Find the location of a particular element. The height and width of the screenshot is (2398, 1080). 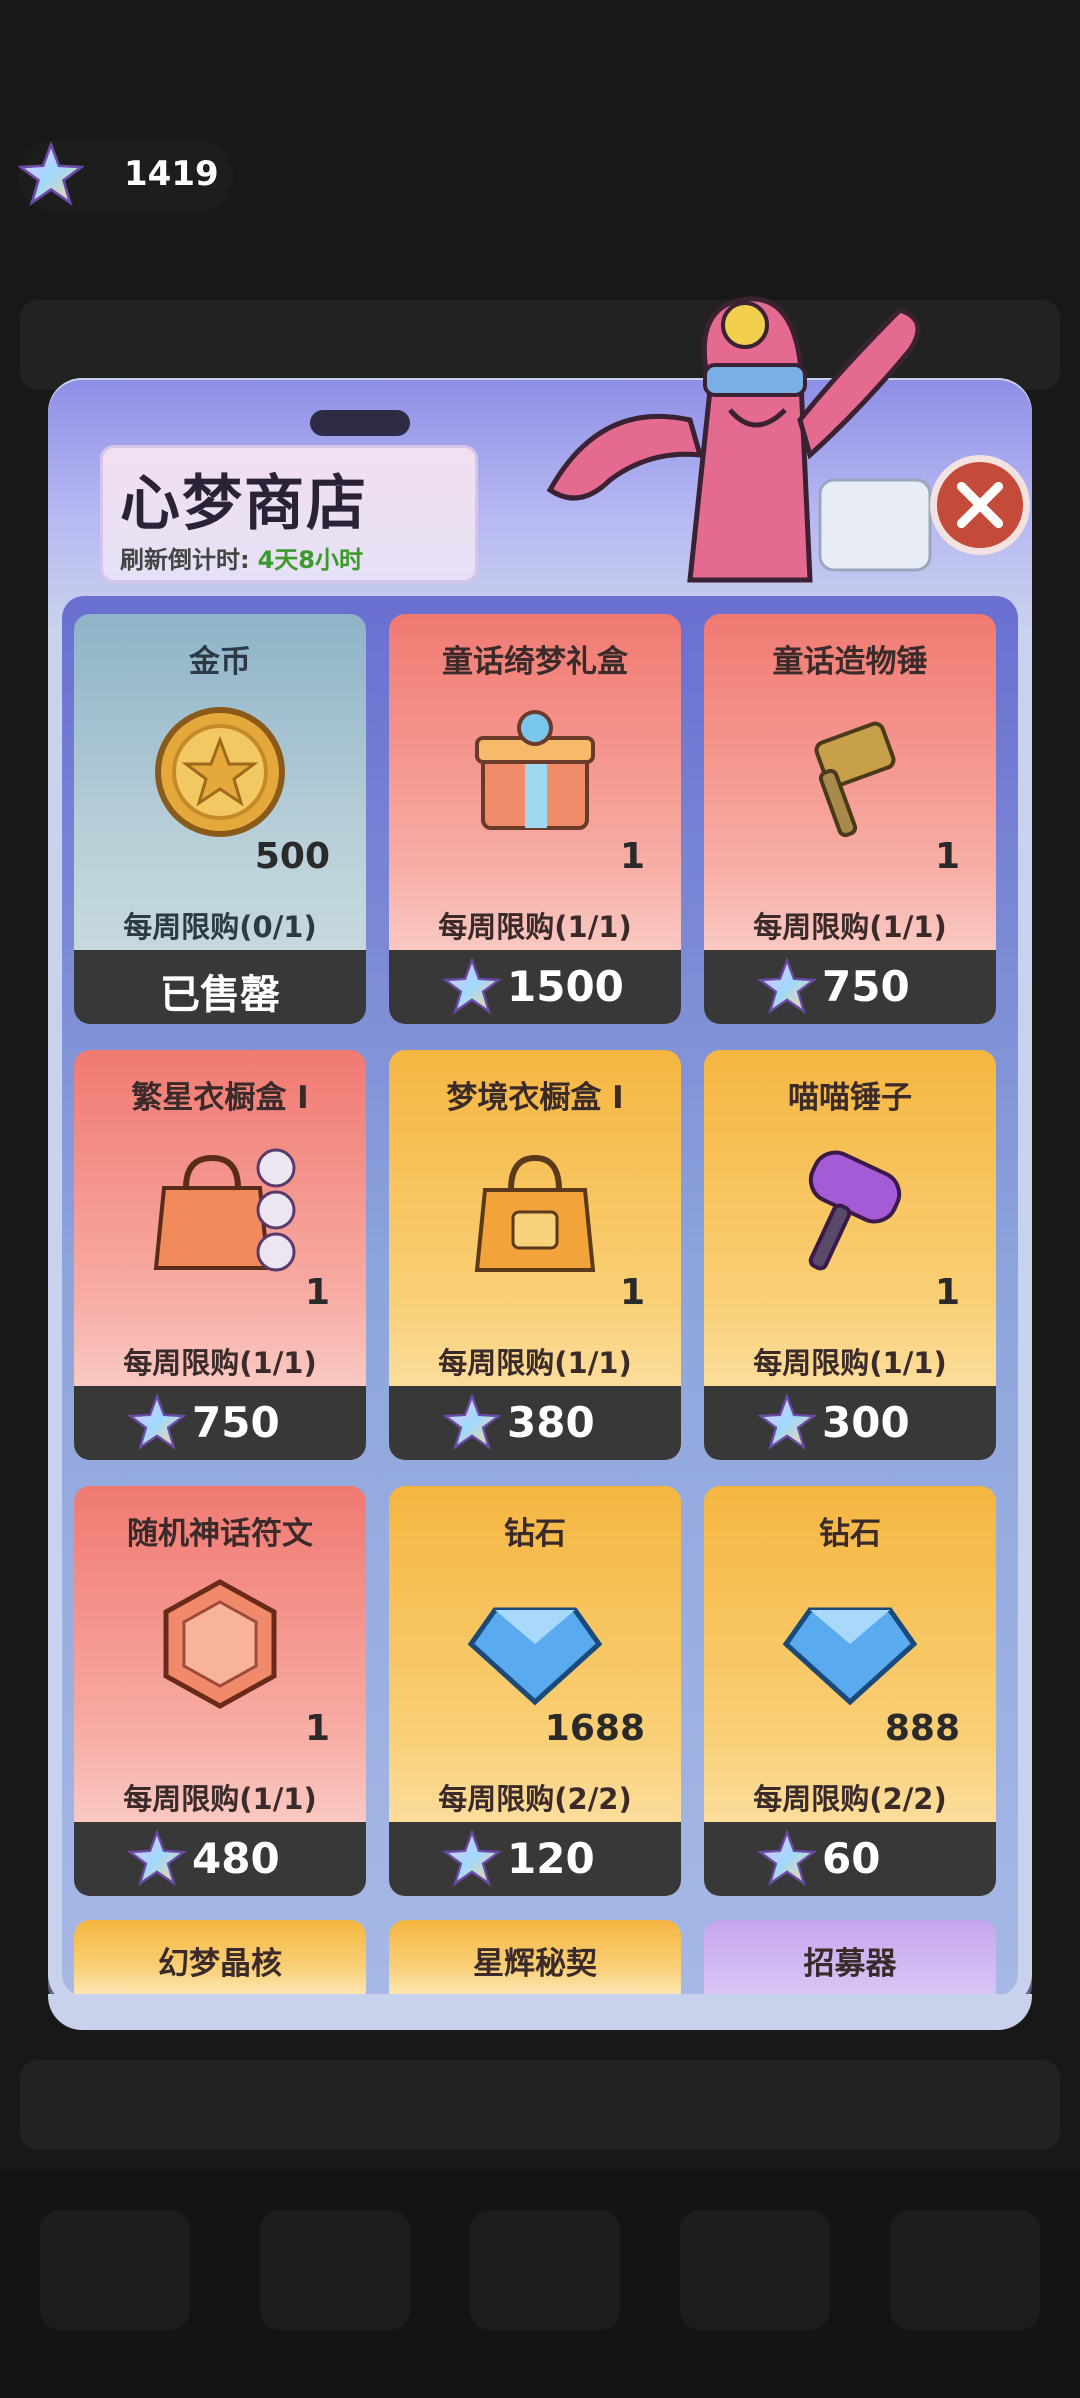

price-button: 60 is located at coordinates (850, 1859).